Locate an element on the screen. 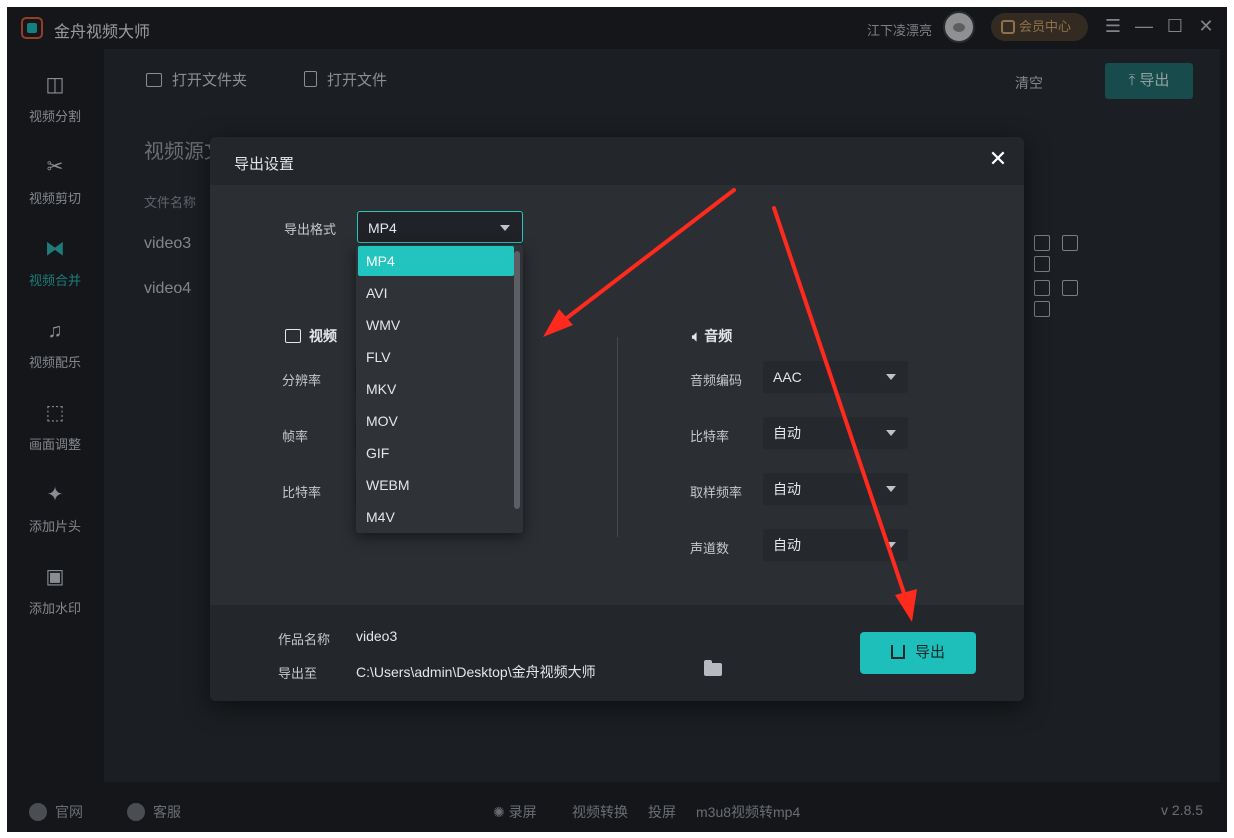 The width and height of the screenshot is (1234, 838). samplerate-label: 取样频率 is located at coordinates (716, 492).